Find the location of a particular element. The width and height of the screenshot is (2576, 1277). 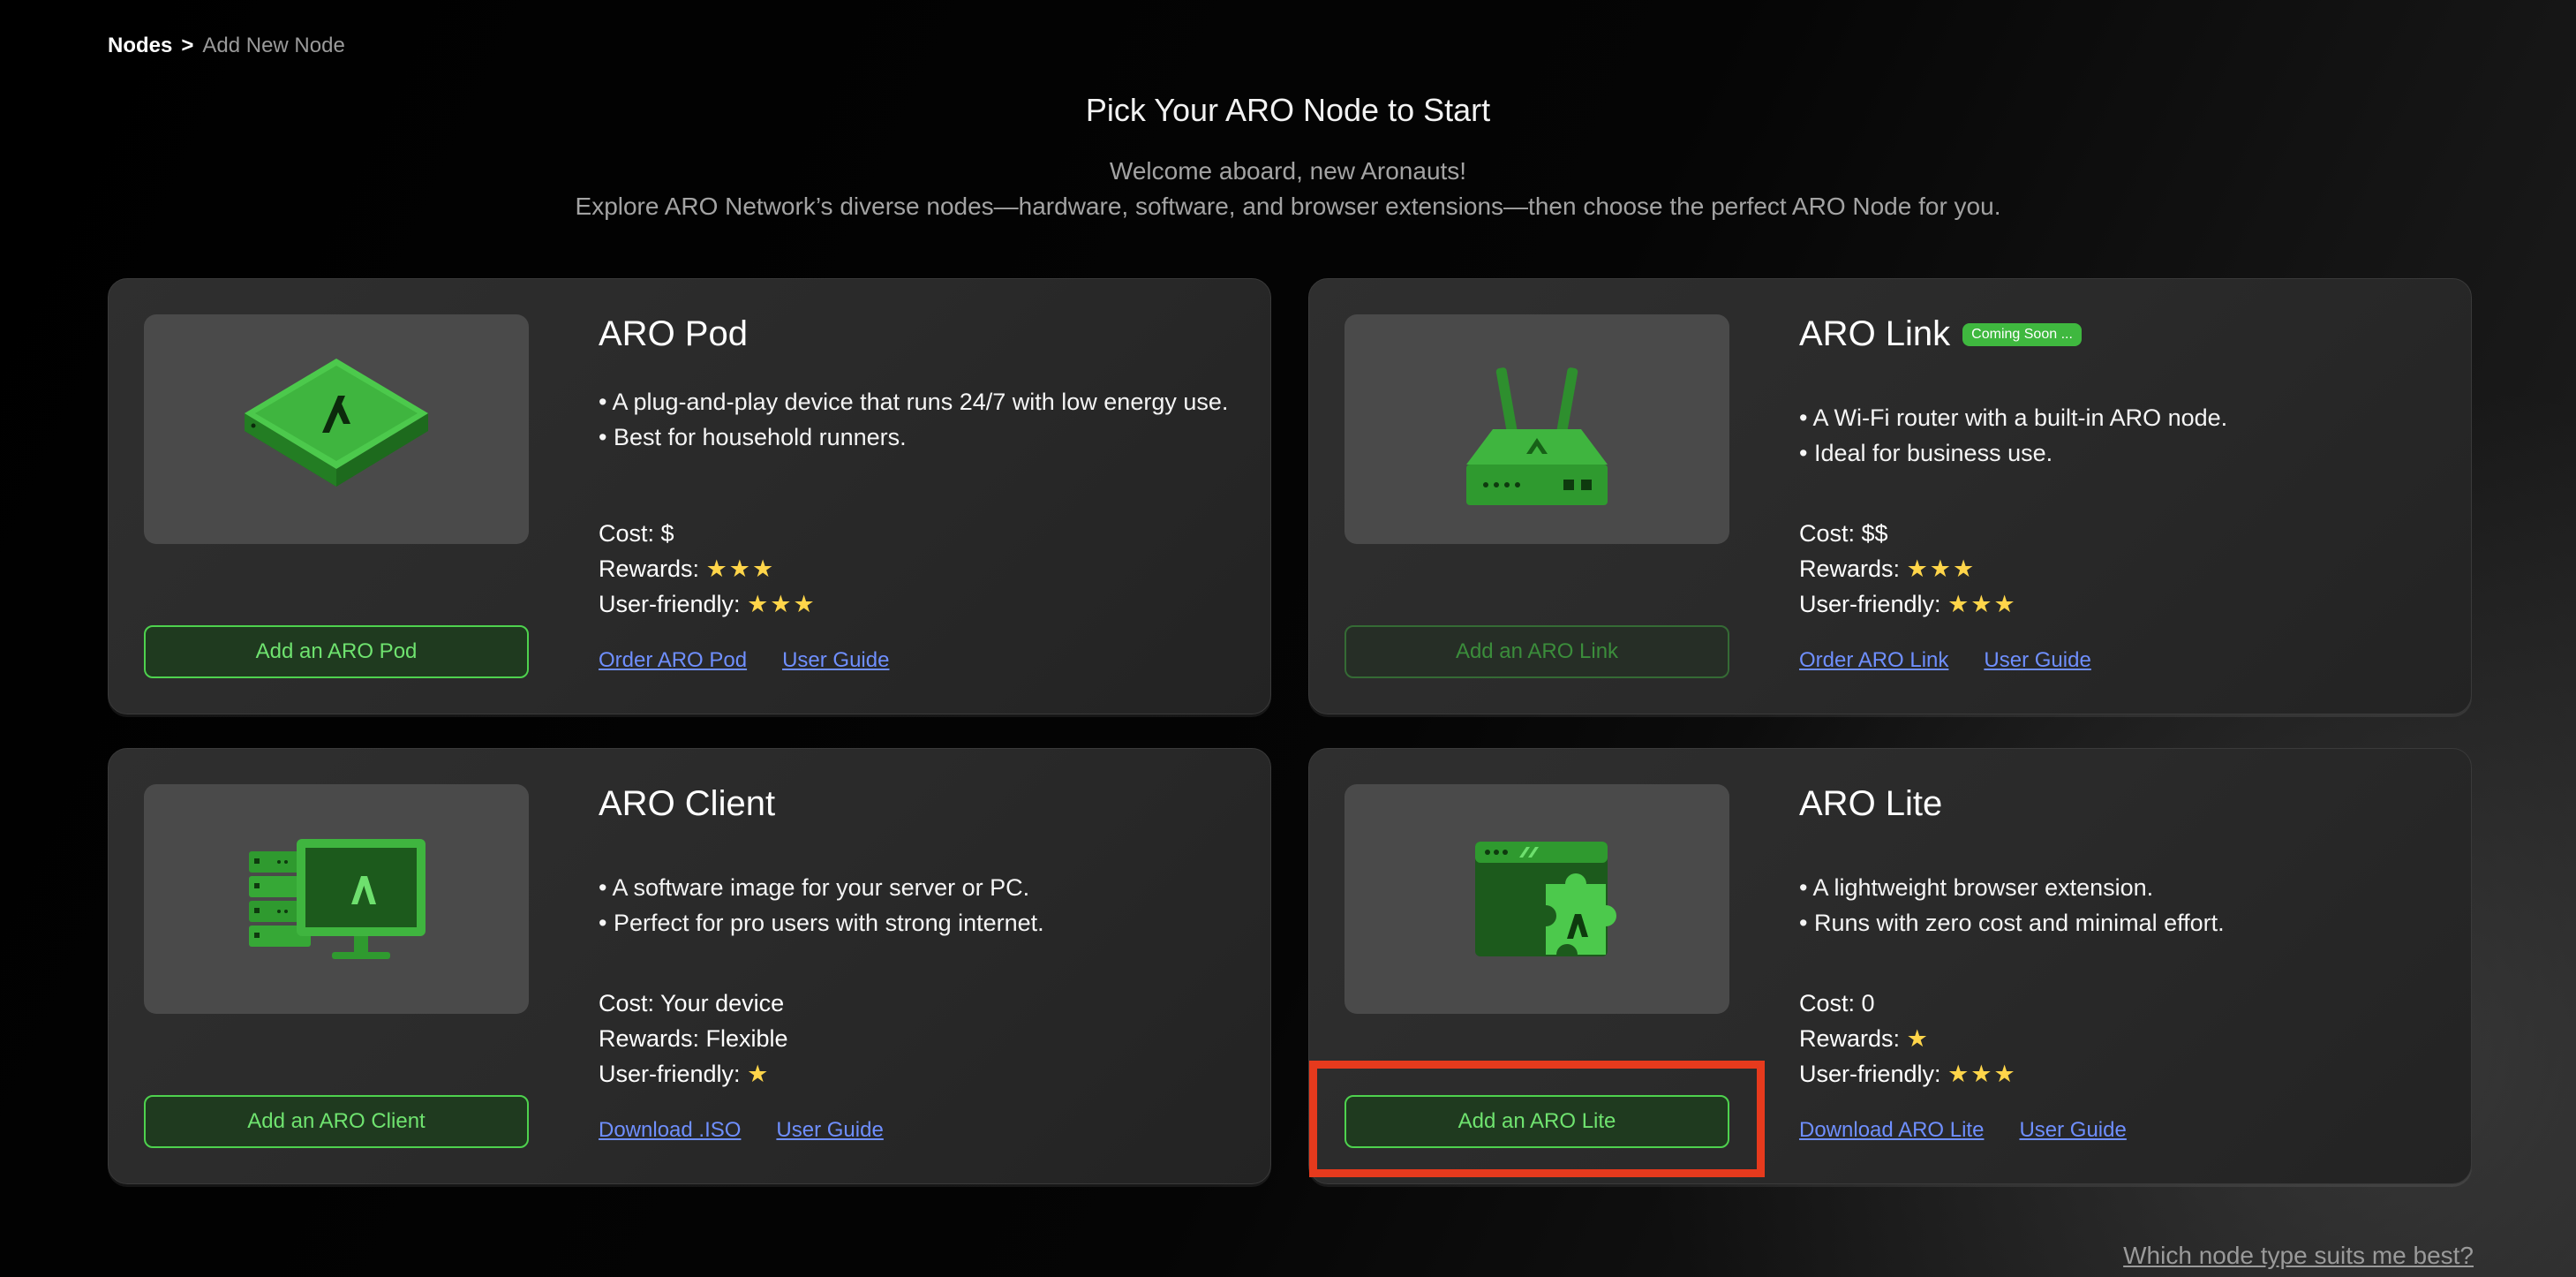

card-title: ARO Client is located at coordinates (921, 804).